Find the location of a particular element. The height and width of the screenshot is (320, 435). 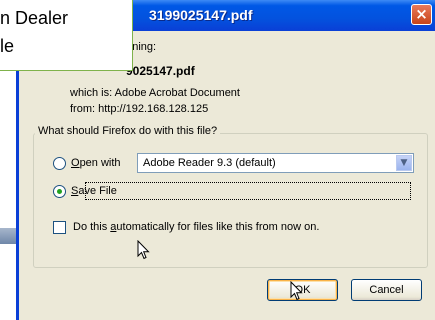

save-file-radio is located at coordinates (59, 191).